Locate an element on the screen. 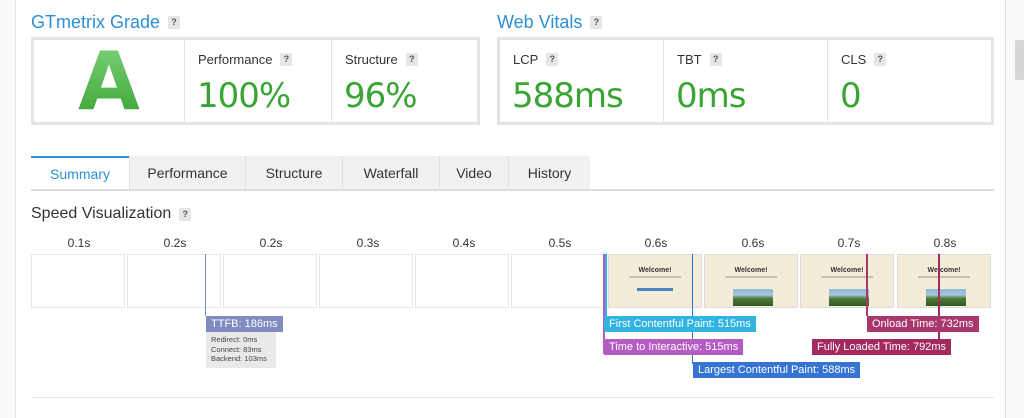 The width and height of the screenshot is (1024, 418). performance-value: 100% is located at coordinates (244, 96).